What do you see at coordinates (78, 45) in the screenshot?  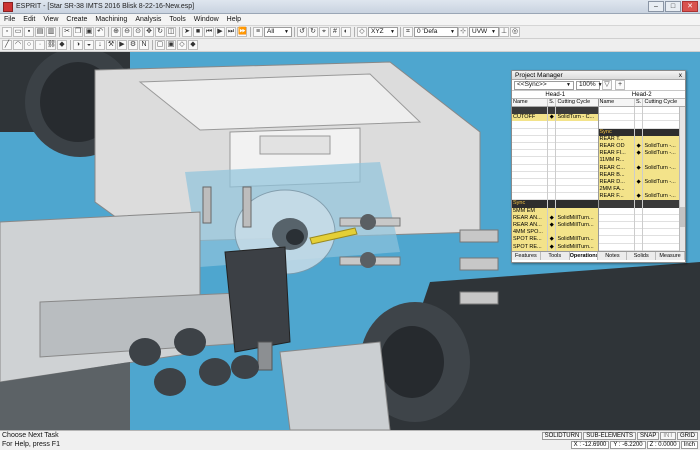 I see `turning-icon: ◑` at bounding box center [78, 45].